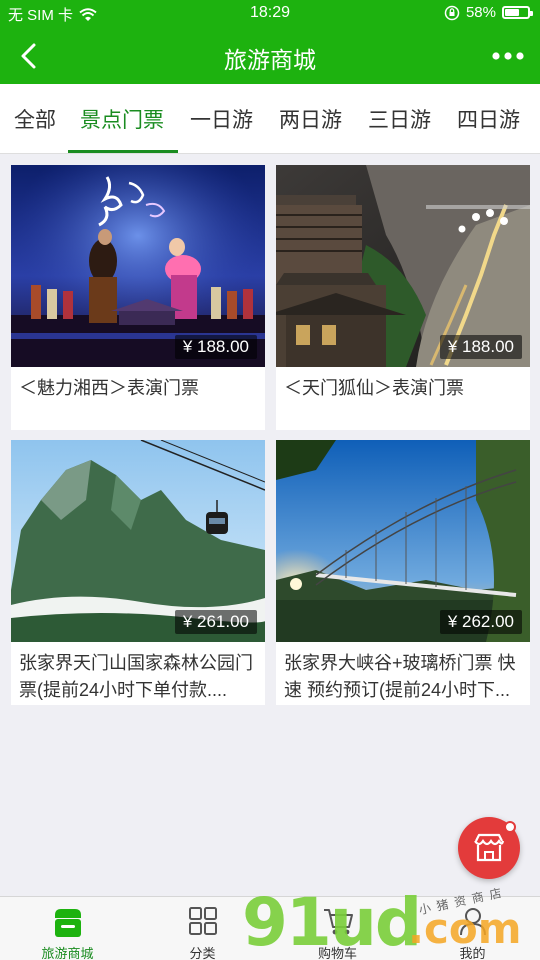  Describe the element at coordinates (270, 60) in the screenshot. I see `page-title: 旅游商城` at that location.